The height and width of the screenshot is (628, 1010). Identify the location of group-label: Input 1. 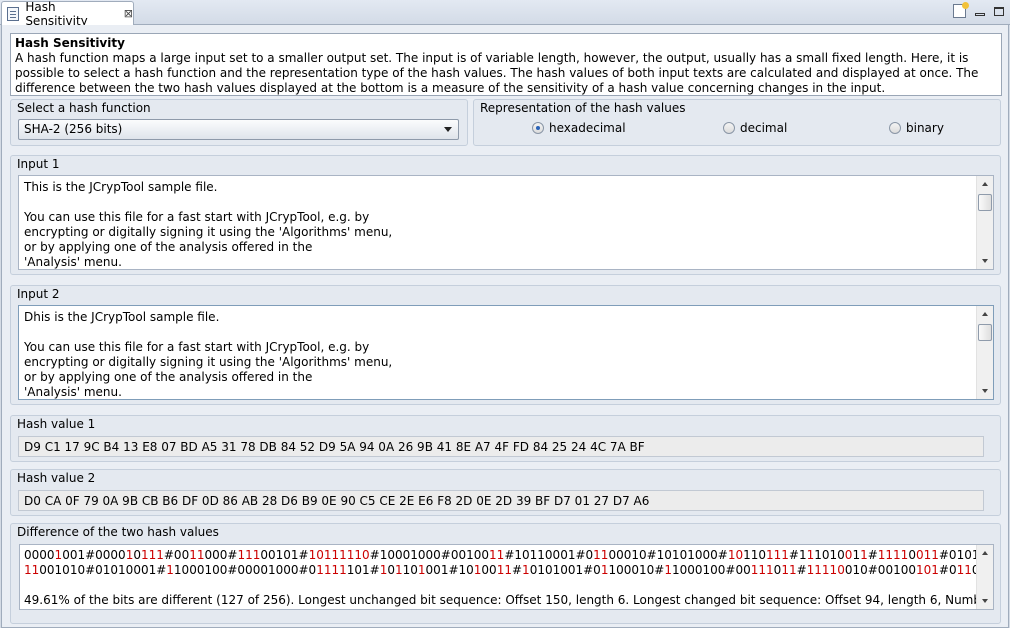
(38, 164).